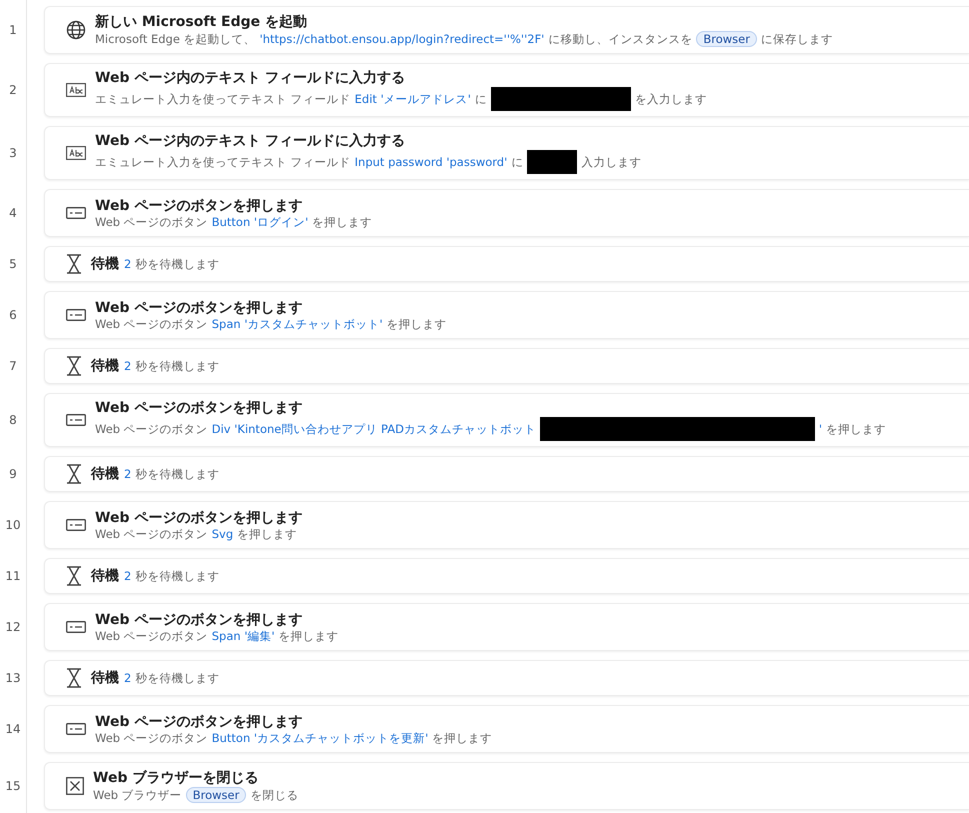 This screenshot has width=969, height=813. I want to click on redaction-bar, so click(552, 162).